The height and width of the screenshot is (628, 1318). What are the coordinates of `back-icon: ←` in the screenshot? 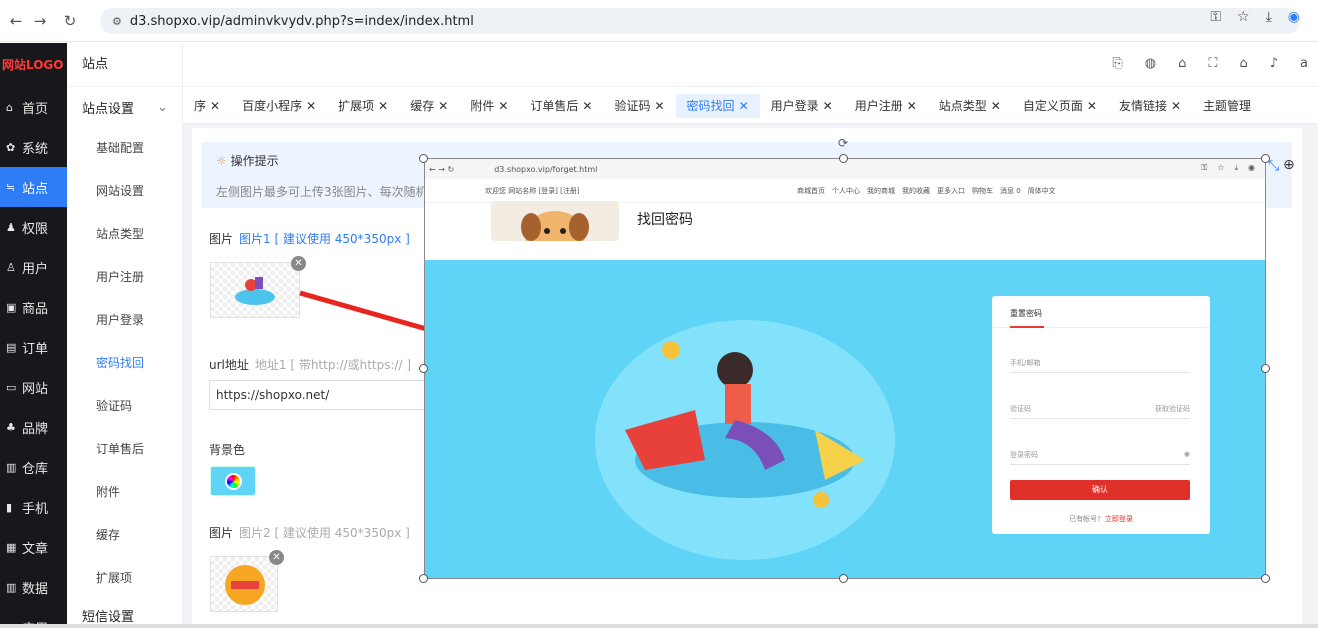 It's located at (16, 21).